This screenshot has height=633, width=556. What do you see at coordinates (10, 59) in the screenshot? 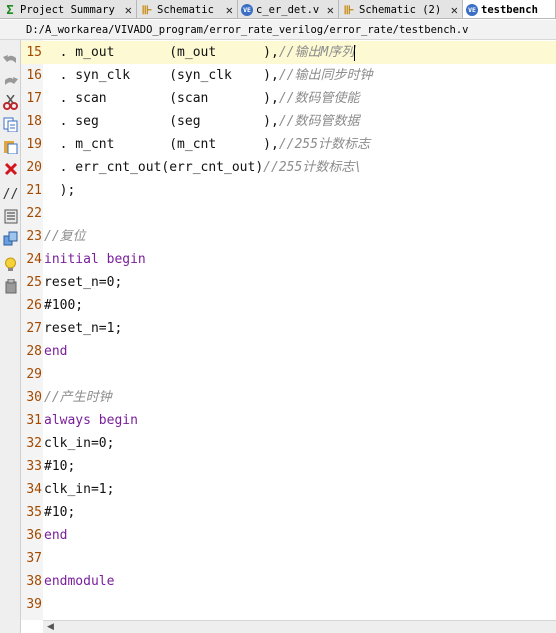
I see `undo-icon` at bounding box center [10, 59].